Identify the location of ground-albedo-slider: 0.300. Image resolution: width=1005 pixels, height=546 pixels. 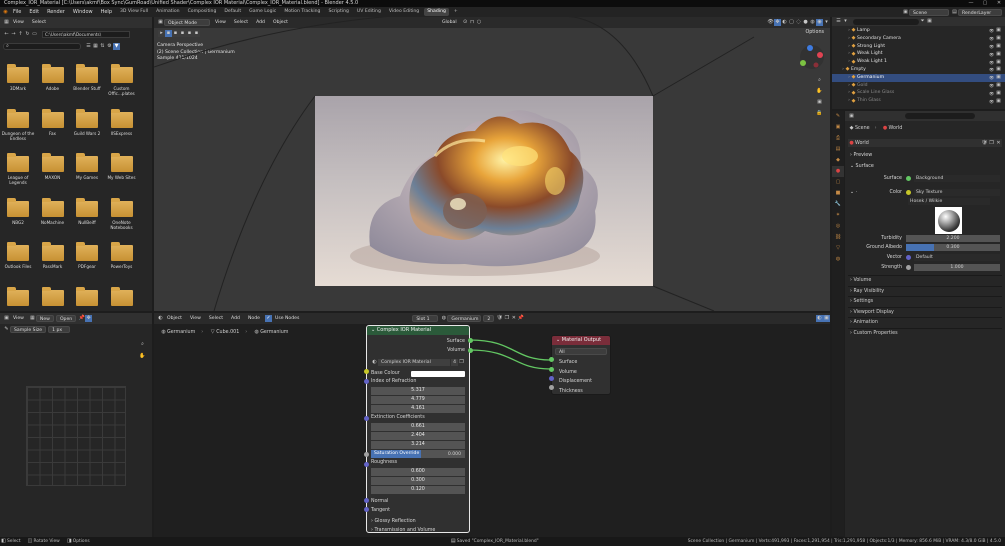
(953, 247).